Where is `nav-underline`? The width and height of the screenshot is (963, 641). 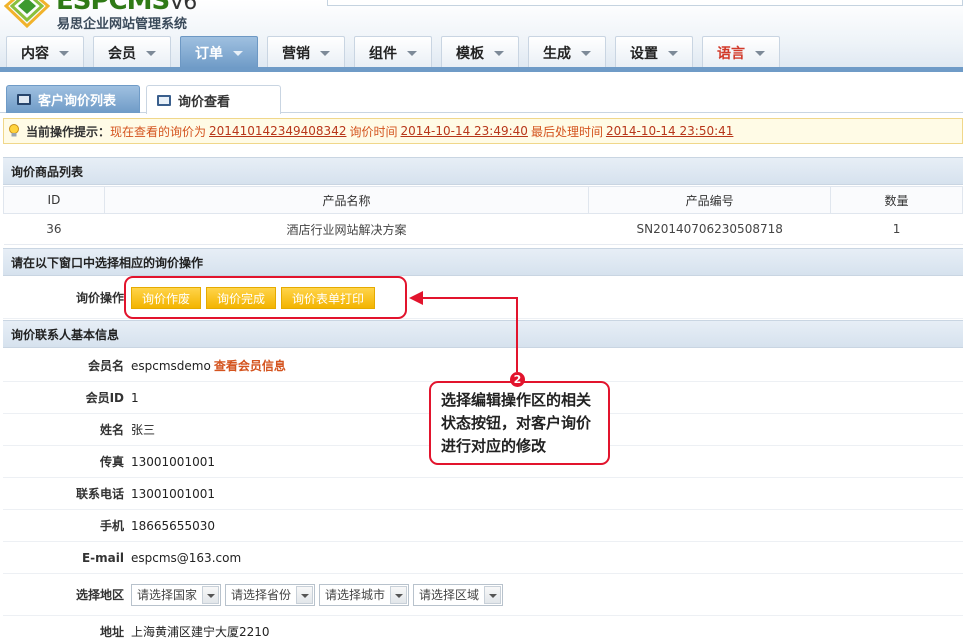 nav-underline is located at coordinates (481, 69).